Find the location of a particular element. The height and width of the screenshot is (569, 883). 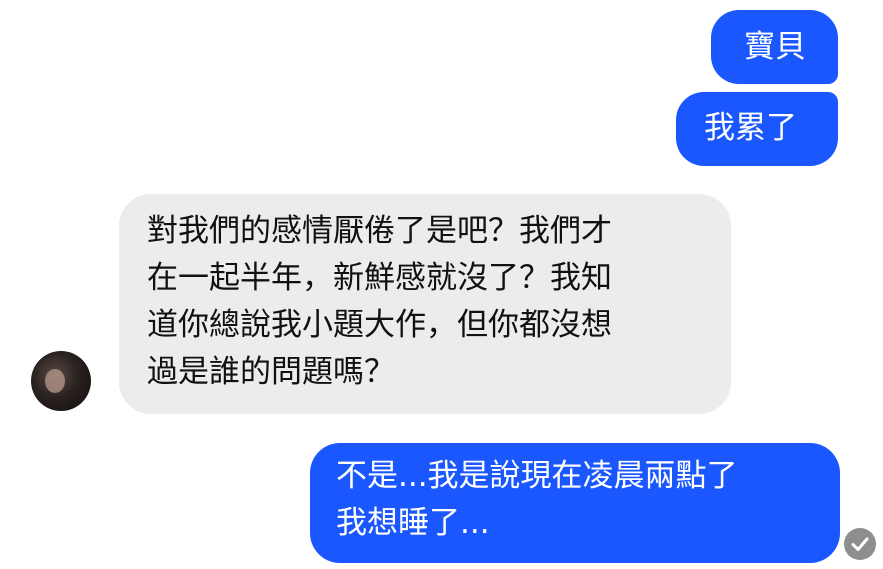

checkmark-icon is located at coordinates (860, 544).